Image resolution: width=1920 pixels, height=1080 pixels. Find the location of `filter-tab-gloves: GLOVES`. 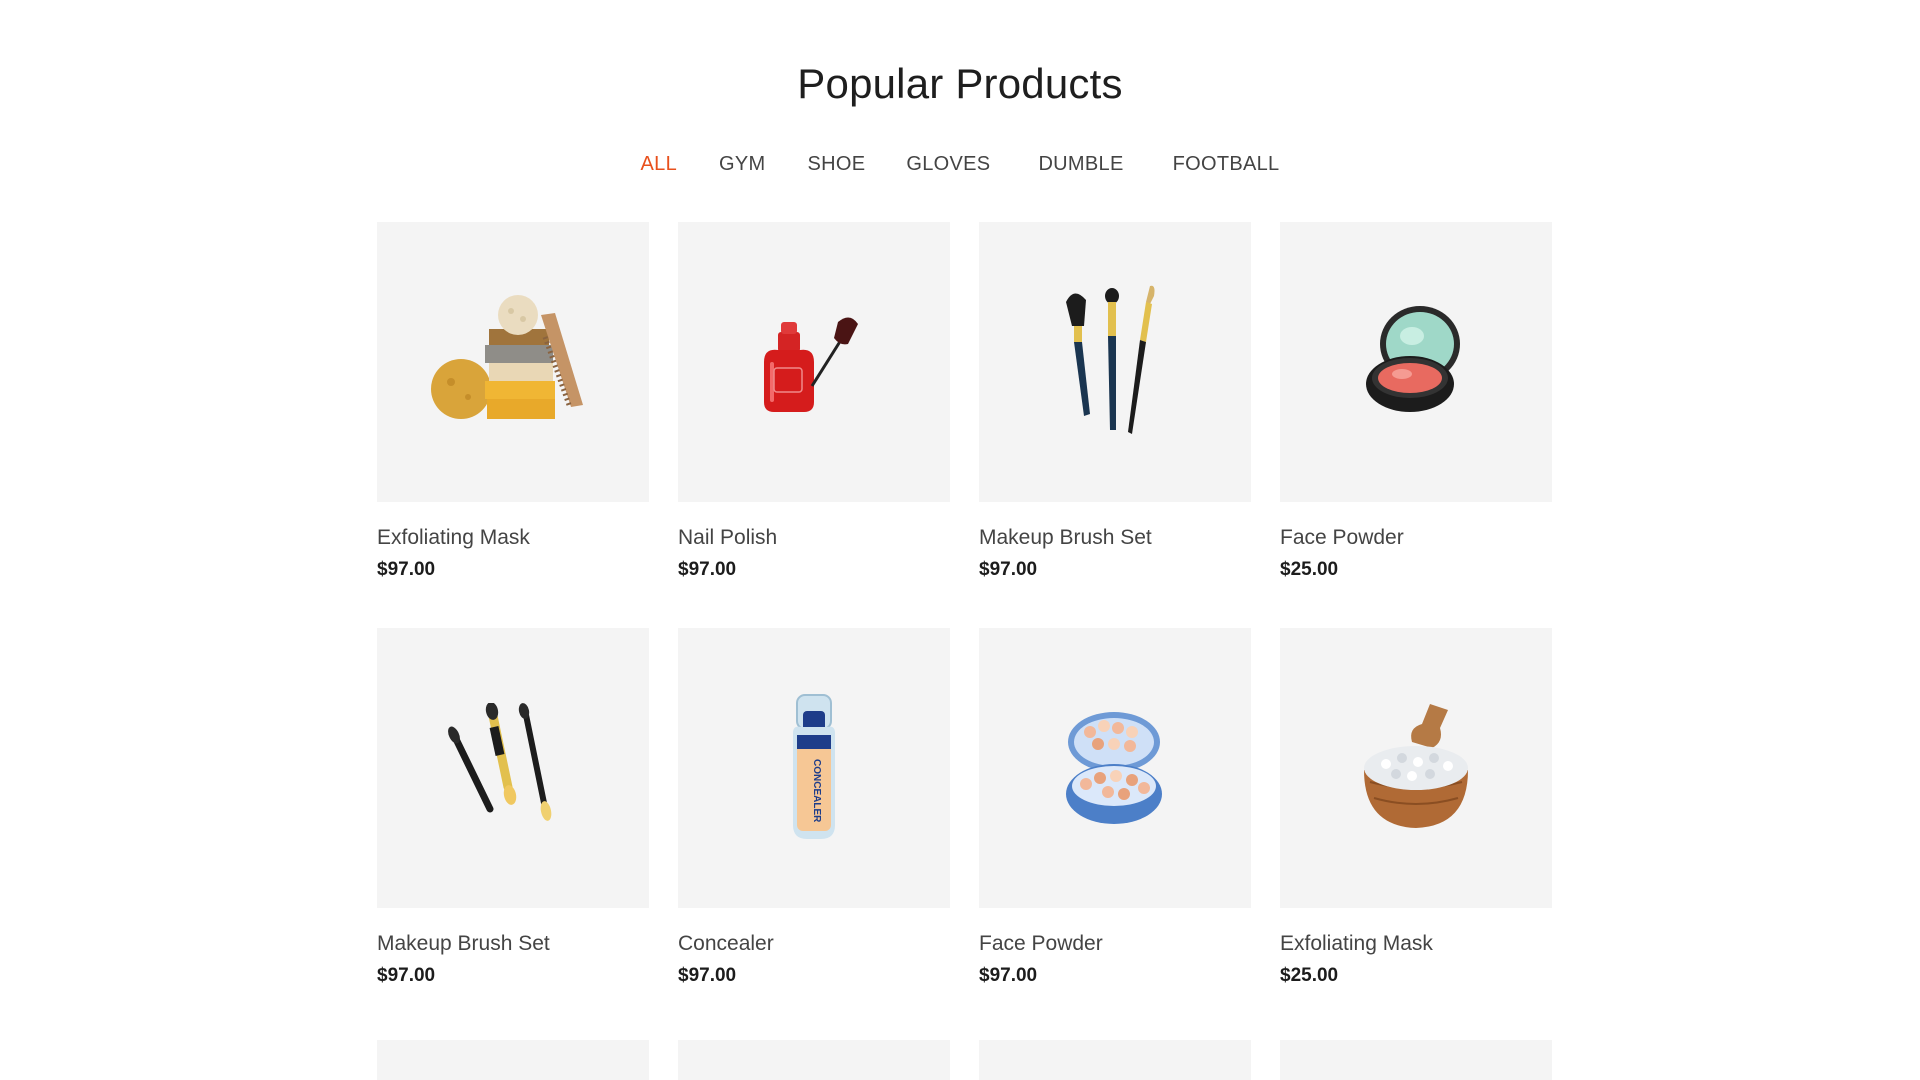

filter-tab-gloves: GLOVES is located at coordinates (950, 164).